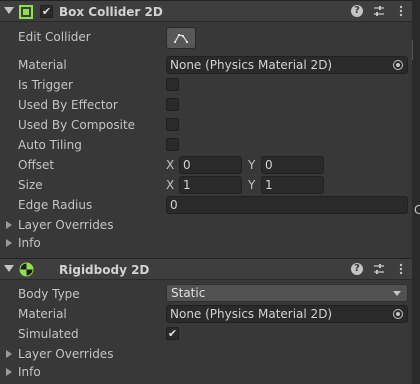 This screenshot has height=384, width=420. What do you see at coordinates (206, 125) in the screenshot?
I see `used-by-composite-row: Used By Composite` at bounding box center [206, 125].